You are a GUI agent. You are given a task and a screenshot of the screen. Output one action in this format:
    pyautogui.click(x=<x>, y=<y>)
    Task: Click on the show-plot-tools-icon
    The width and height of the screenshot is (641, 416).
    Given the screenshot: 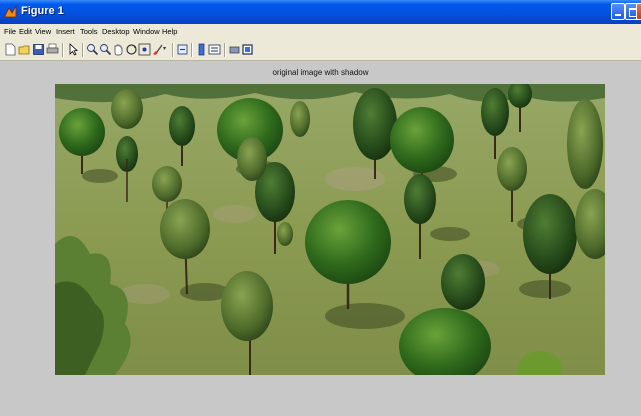 What is the action you would take?
    pyautogui.click(x=247, y=49)
    